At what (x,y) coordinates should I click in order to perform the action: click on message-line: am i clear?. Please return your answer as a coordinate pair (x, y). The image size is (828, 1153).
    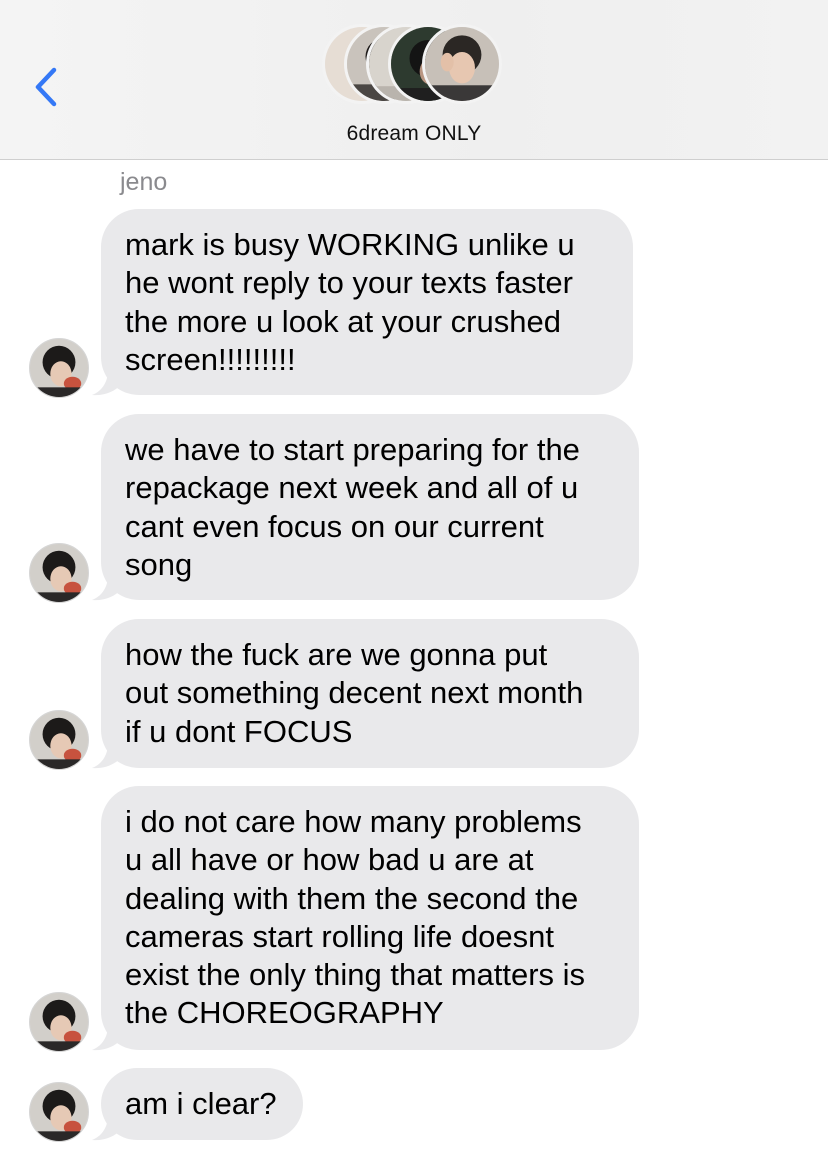
    Looking at the image, I should click on (201, 1103).